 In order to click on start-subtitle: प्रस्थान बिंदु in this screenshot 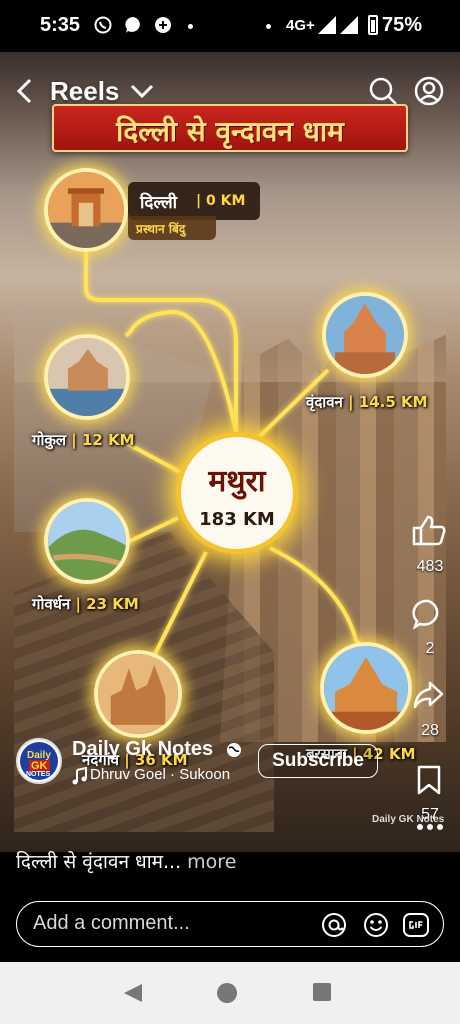, I will do `click(161, 229)`.